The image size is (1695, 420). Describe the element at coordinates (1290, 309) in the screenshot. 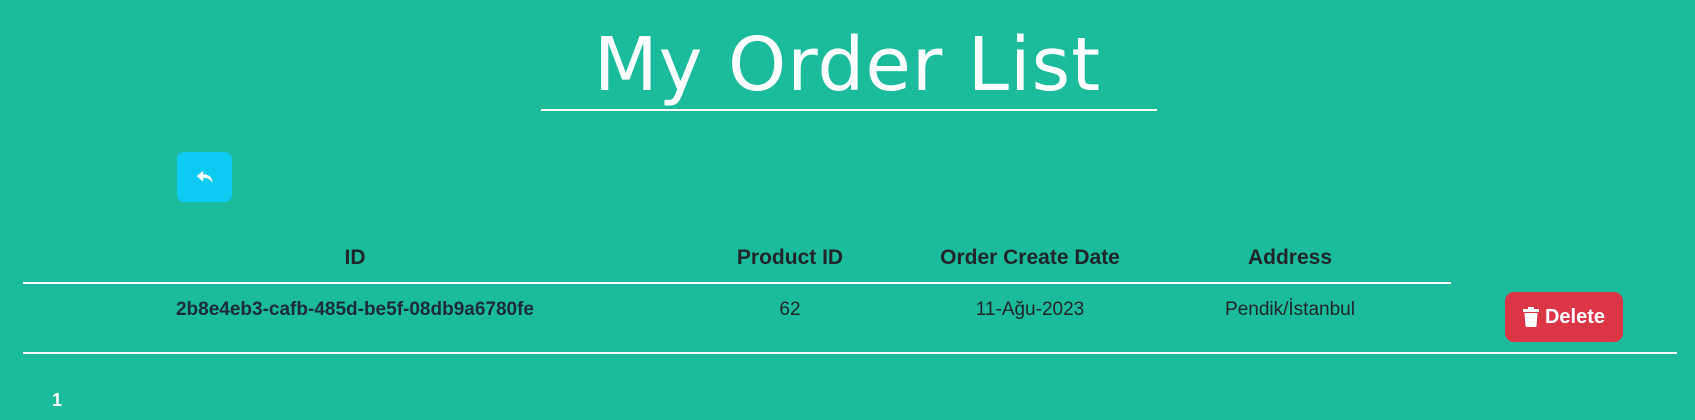

I see `cell-address: Pendik/İstanbul` at that location.